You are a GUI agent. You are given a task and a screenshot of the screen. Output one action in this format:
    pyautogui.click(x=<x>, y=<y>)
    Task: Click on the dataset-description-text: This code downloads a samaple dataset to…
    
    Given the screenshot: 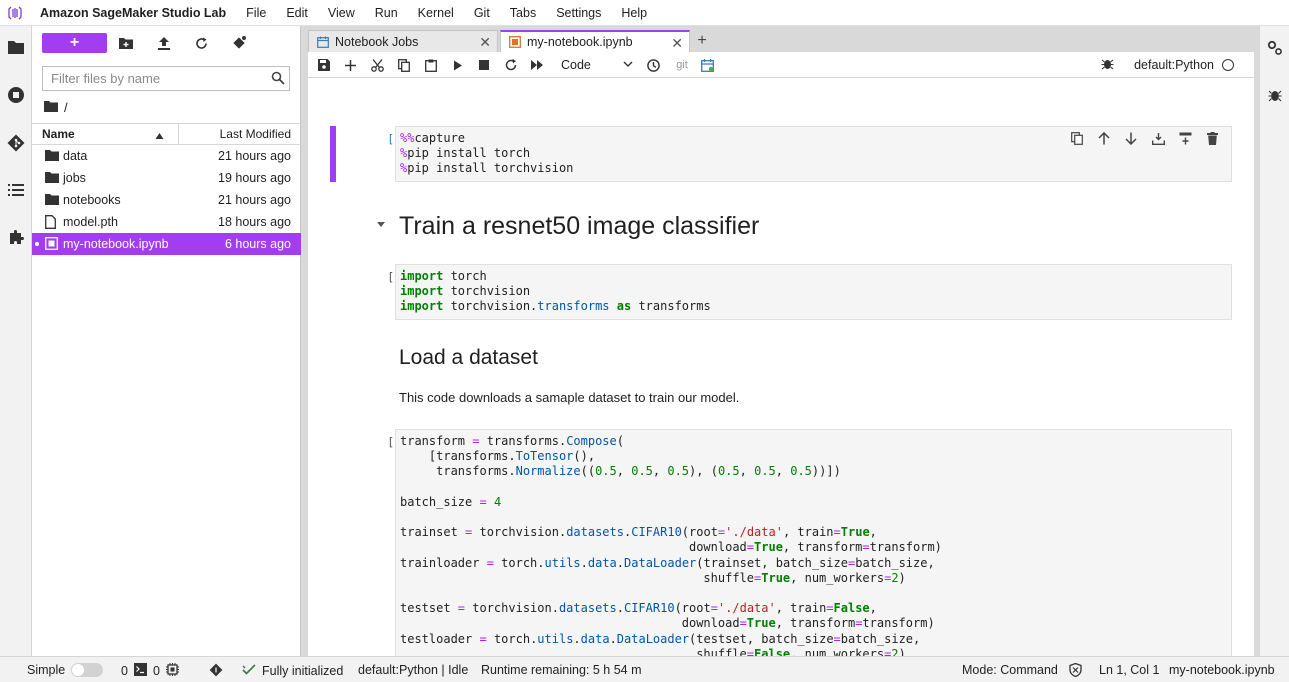 What is the action you would take?
    pyautogui.click(x=569, y=397)
    